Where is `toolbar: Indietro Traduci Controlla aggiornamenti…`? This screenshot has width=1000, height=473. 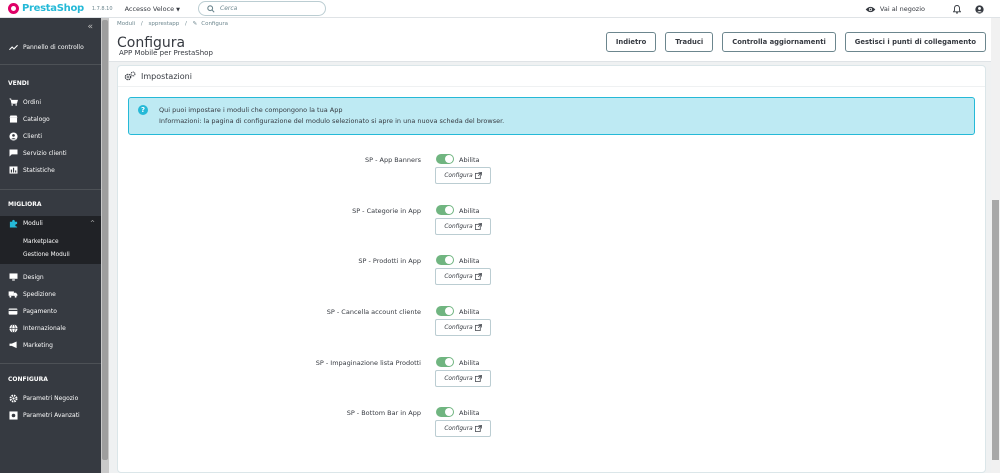
toolbar: Indietro Traduci Controlla aggiornamenti… is located at coordinates (791, 42).